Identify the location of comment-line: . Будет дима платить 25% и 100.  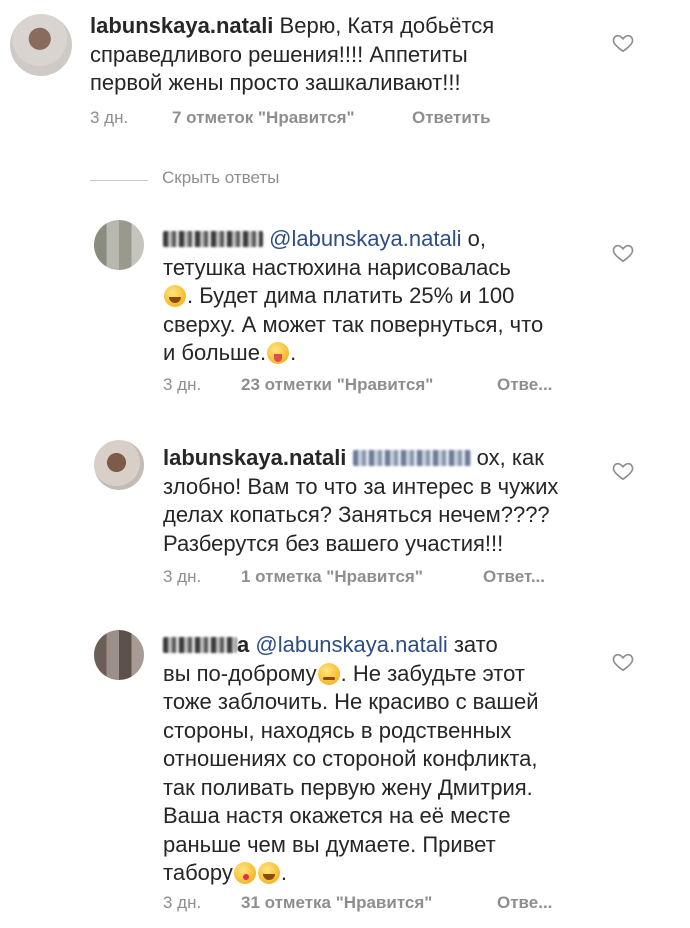
(351, 295).